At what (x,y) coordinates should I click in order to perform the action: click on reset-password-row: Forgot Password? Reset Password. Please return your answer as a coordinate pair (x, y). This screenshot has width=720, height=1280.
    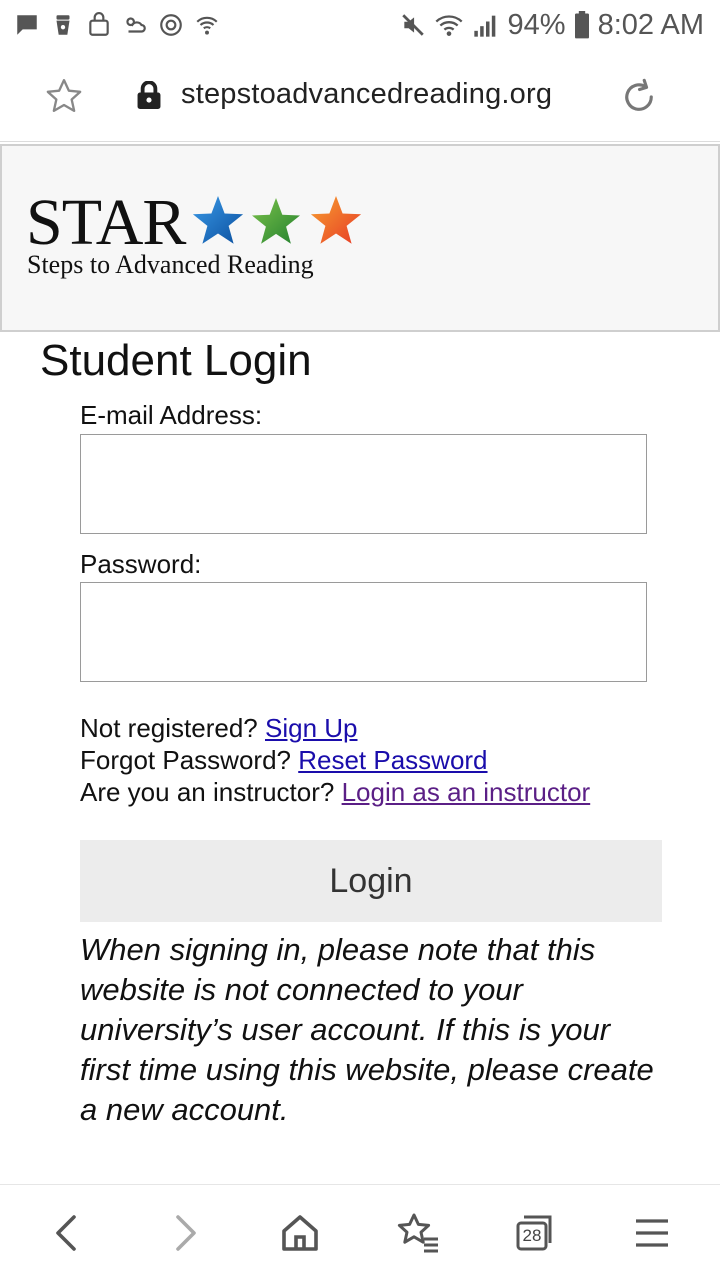
    Looking at the image, I should click on (335, 760).